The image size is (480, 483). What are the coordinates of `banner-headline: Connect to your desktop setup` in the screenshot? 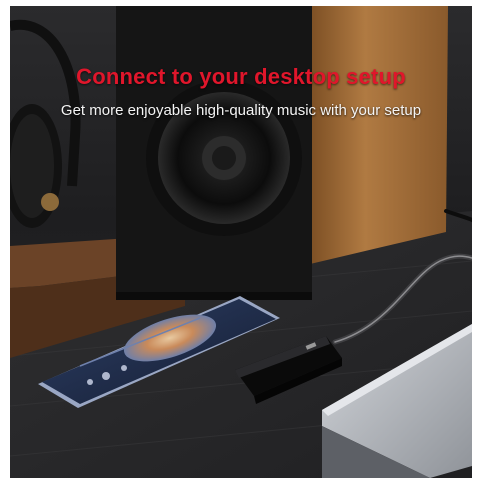 It's located at (241, 76).